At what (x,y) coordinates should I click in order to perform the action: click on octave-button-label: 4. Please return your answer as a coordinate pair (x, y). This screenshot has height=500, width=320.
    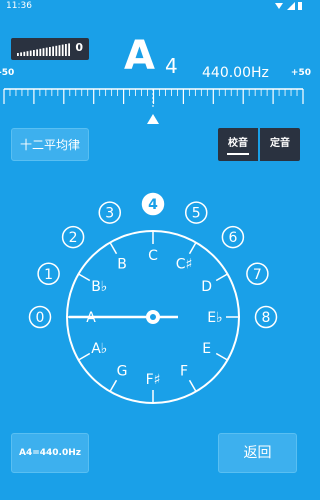
    Looking at the image, I should click on (153, 205).